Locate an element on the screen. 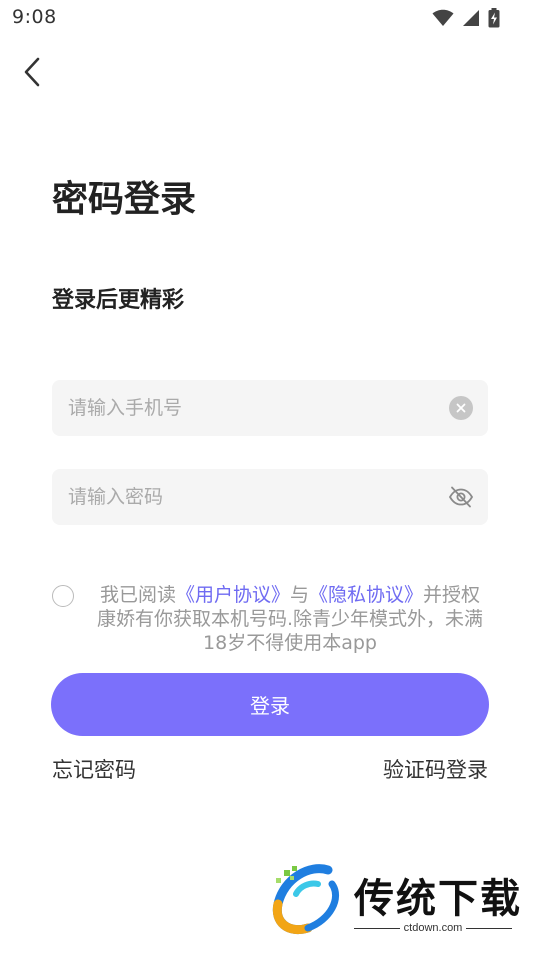 Image resolution: width=540 pixels, height=960 pixels. status-bar: 9:08 is located at coordinates (270, 18).